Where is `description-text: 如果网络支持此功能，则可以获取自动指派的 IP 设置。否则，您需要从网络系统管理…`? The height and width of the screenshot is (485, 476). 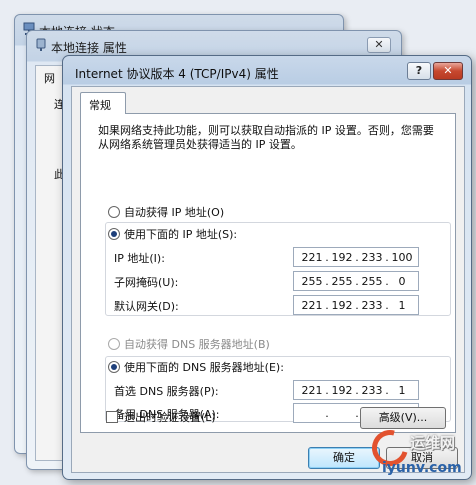
description-text: 如果网络支持此功能，则可以获取自动指派的 IP 设置。否则，您需要从网络系统管理… is located at coordinates (266, 137).